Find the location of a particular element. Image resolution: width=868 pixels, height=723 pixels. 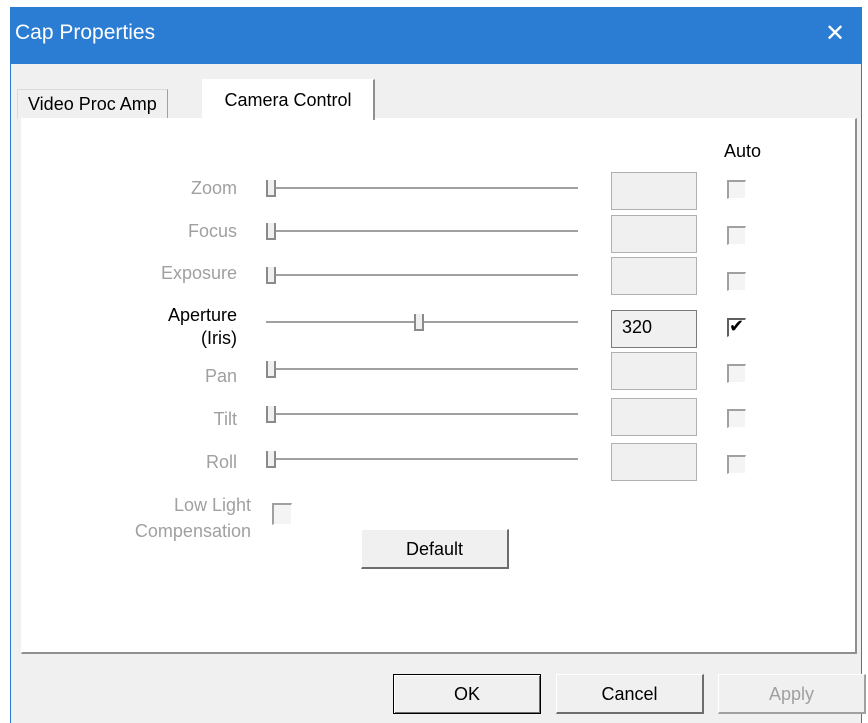

pan-slider-thumb is located at coordinates (271, 369).